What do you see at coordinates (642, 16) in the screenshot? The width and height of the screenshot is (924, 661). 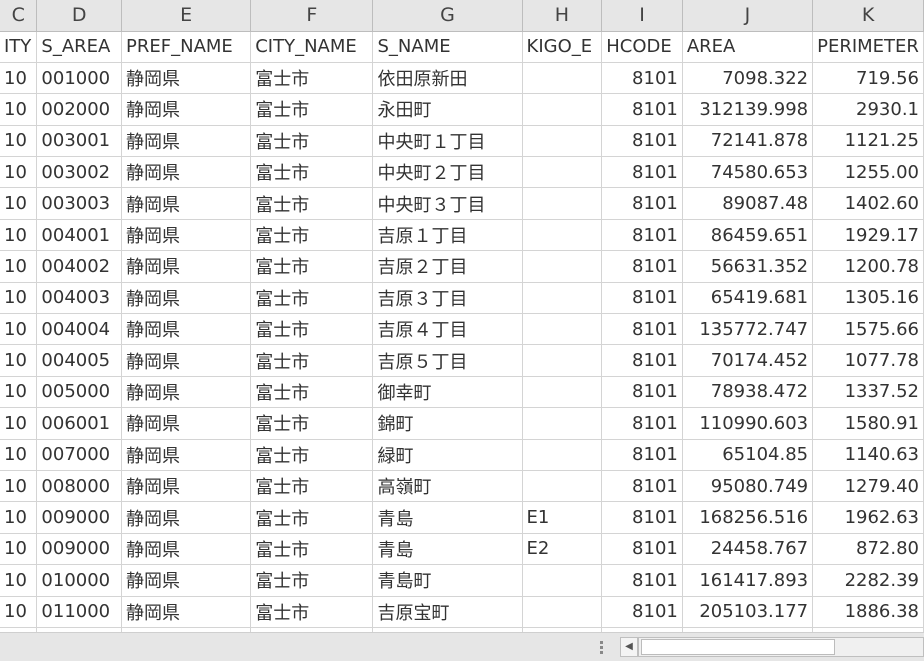 I see `column-header-i: I` at bounding box center [642, 16].